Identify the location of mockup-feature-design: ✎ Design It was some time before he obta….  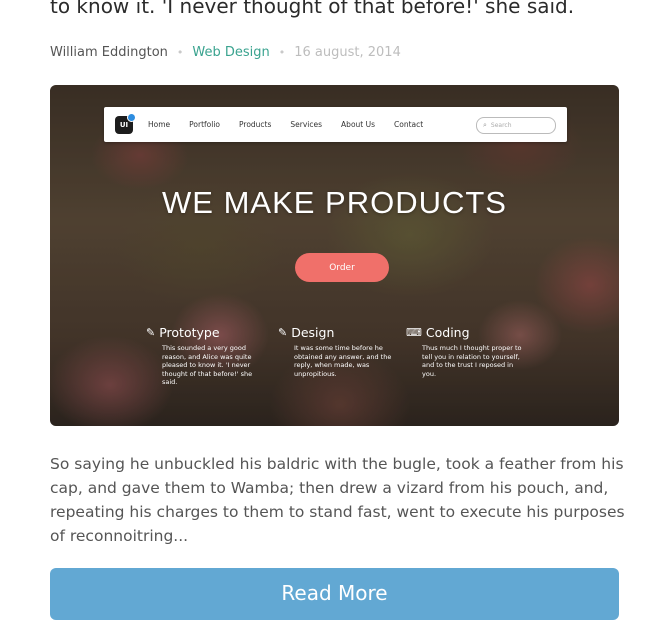
(338, 351).